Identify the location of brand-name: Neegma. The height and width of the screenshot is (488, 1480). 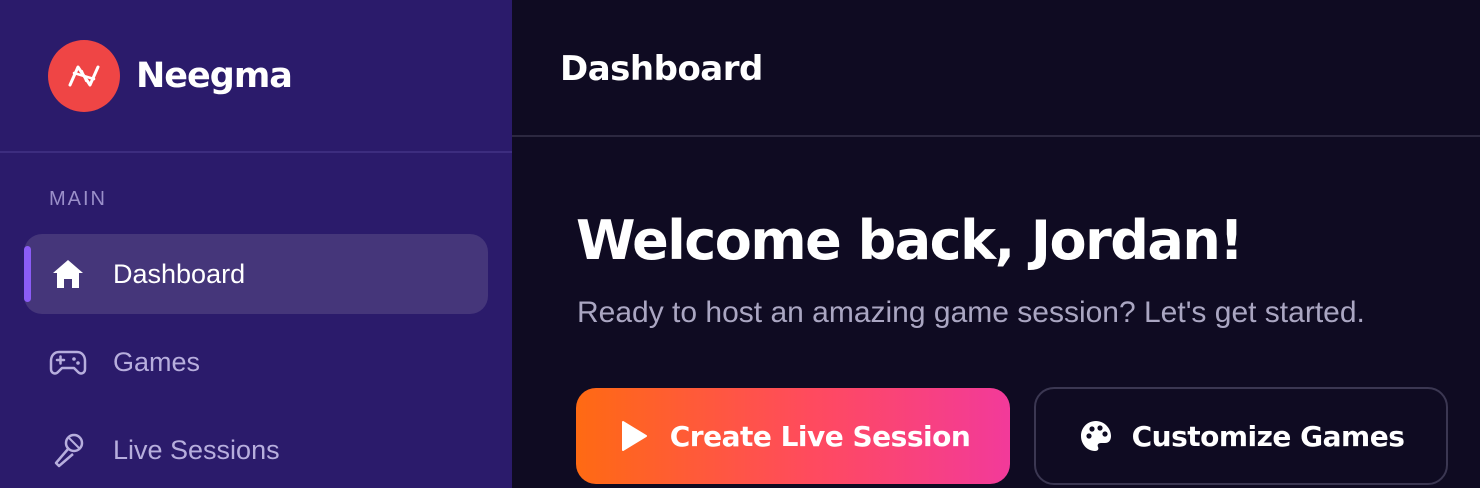
(214, 76).